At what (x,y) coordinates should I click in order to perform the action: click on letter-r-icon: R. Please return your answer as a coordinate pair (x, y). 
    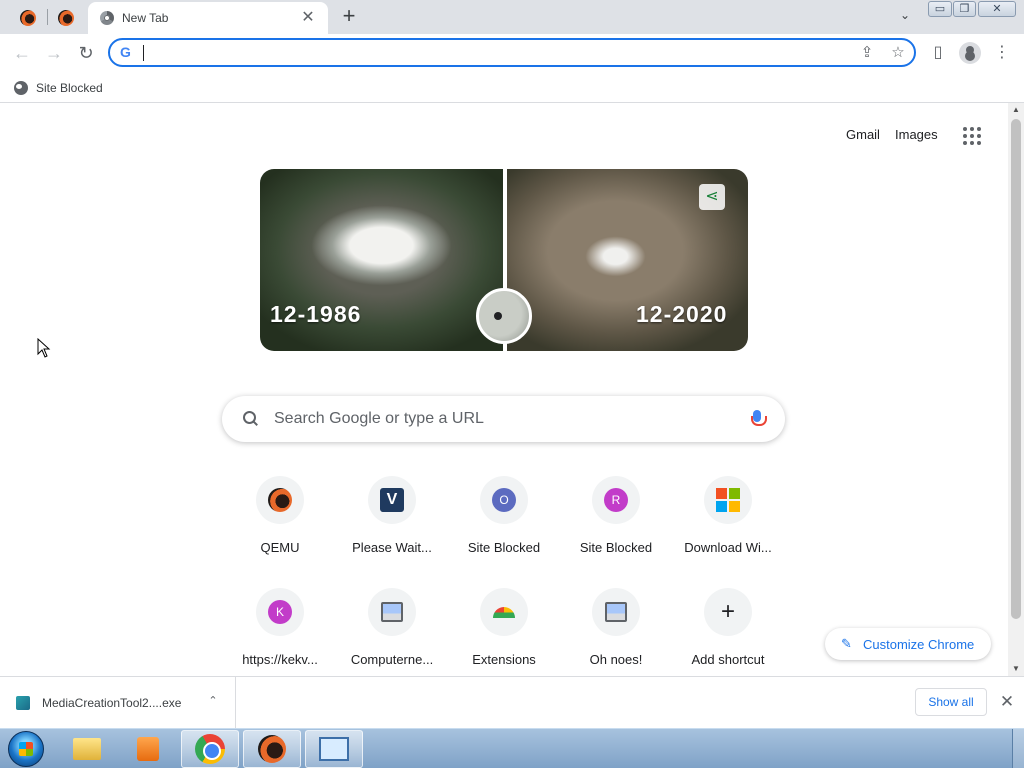
    Looking at the image, I should click on (616, 500).